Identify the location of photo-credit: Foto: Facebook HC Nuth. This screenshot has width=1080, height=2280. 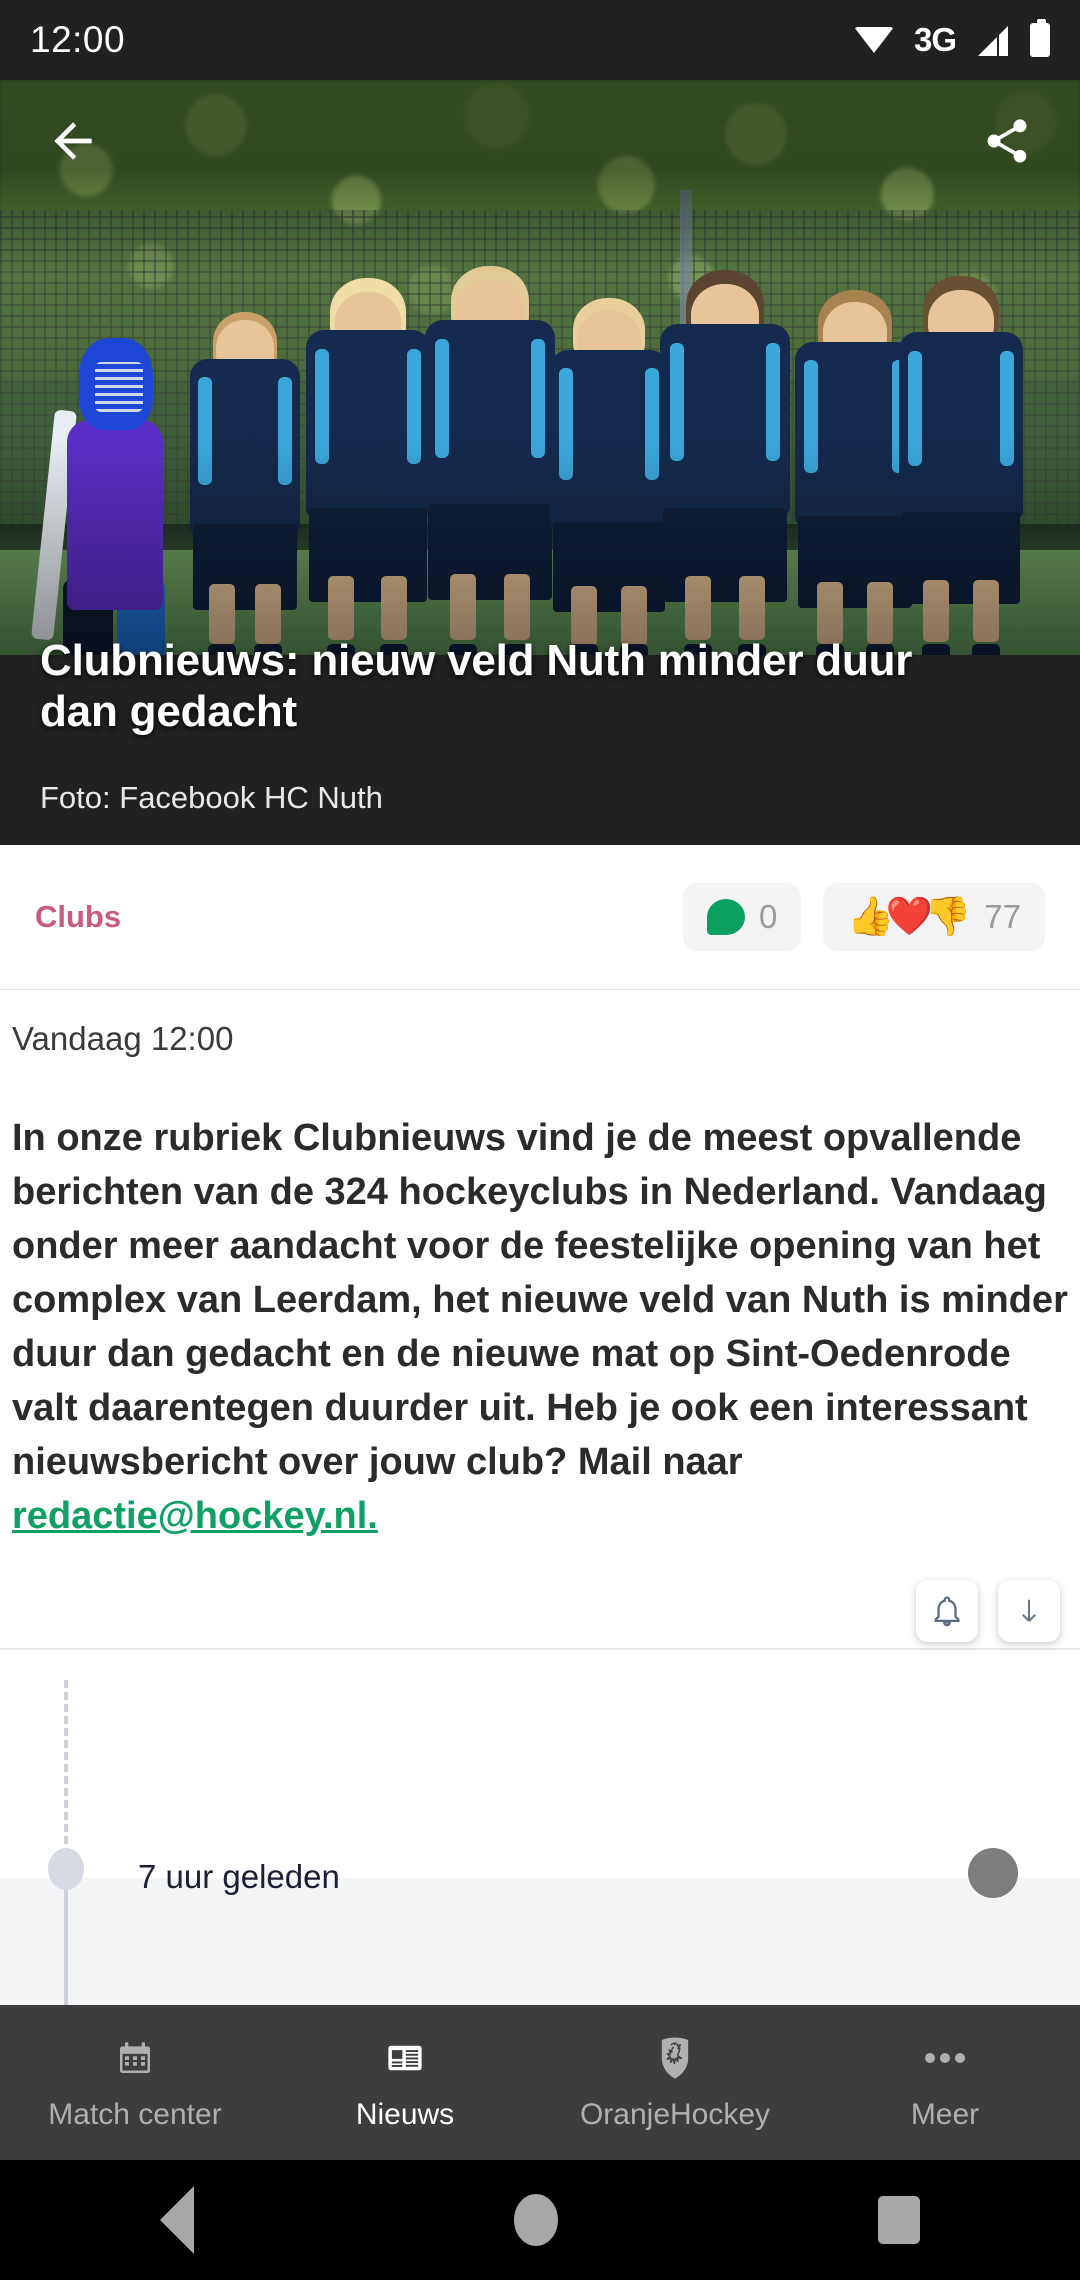
(211, 797).